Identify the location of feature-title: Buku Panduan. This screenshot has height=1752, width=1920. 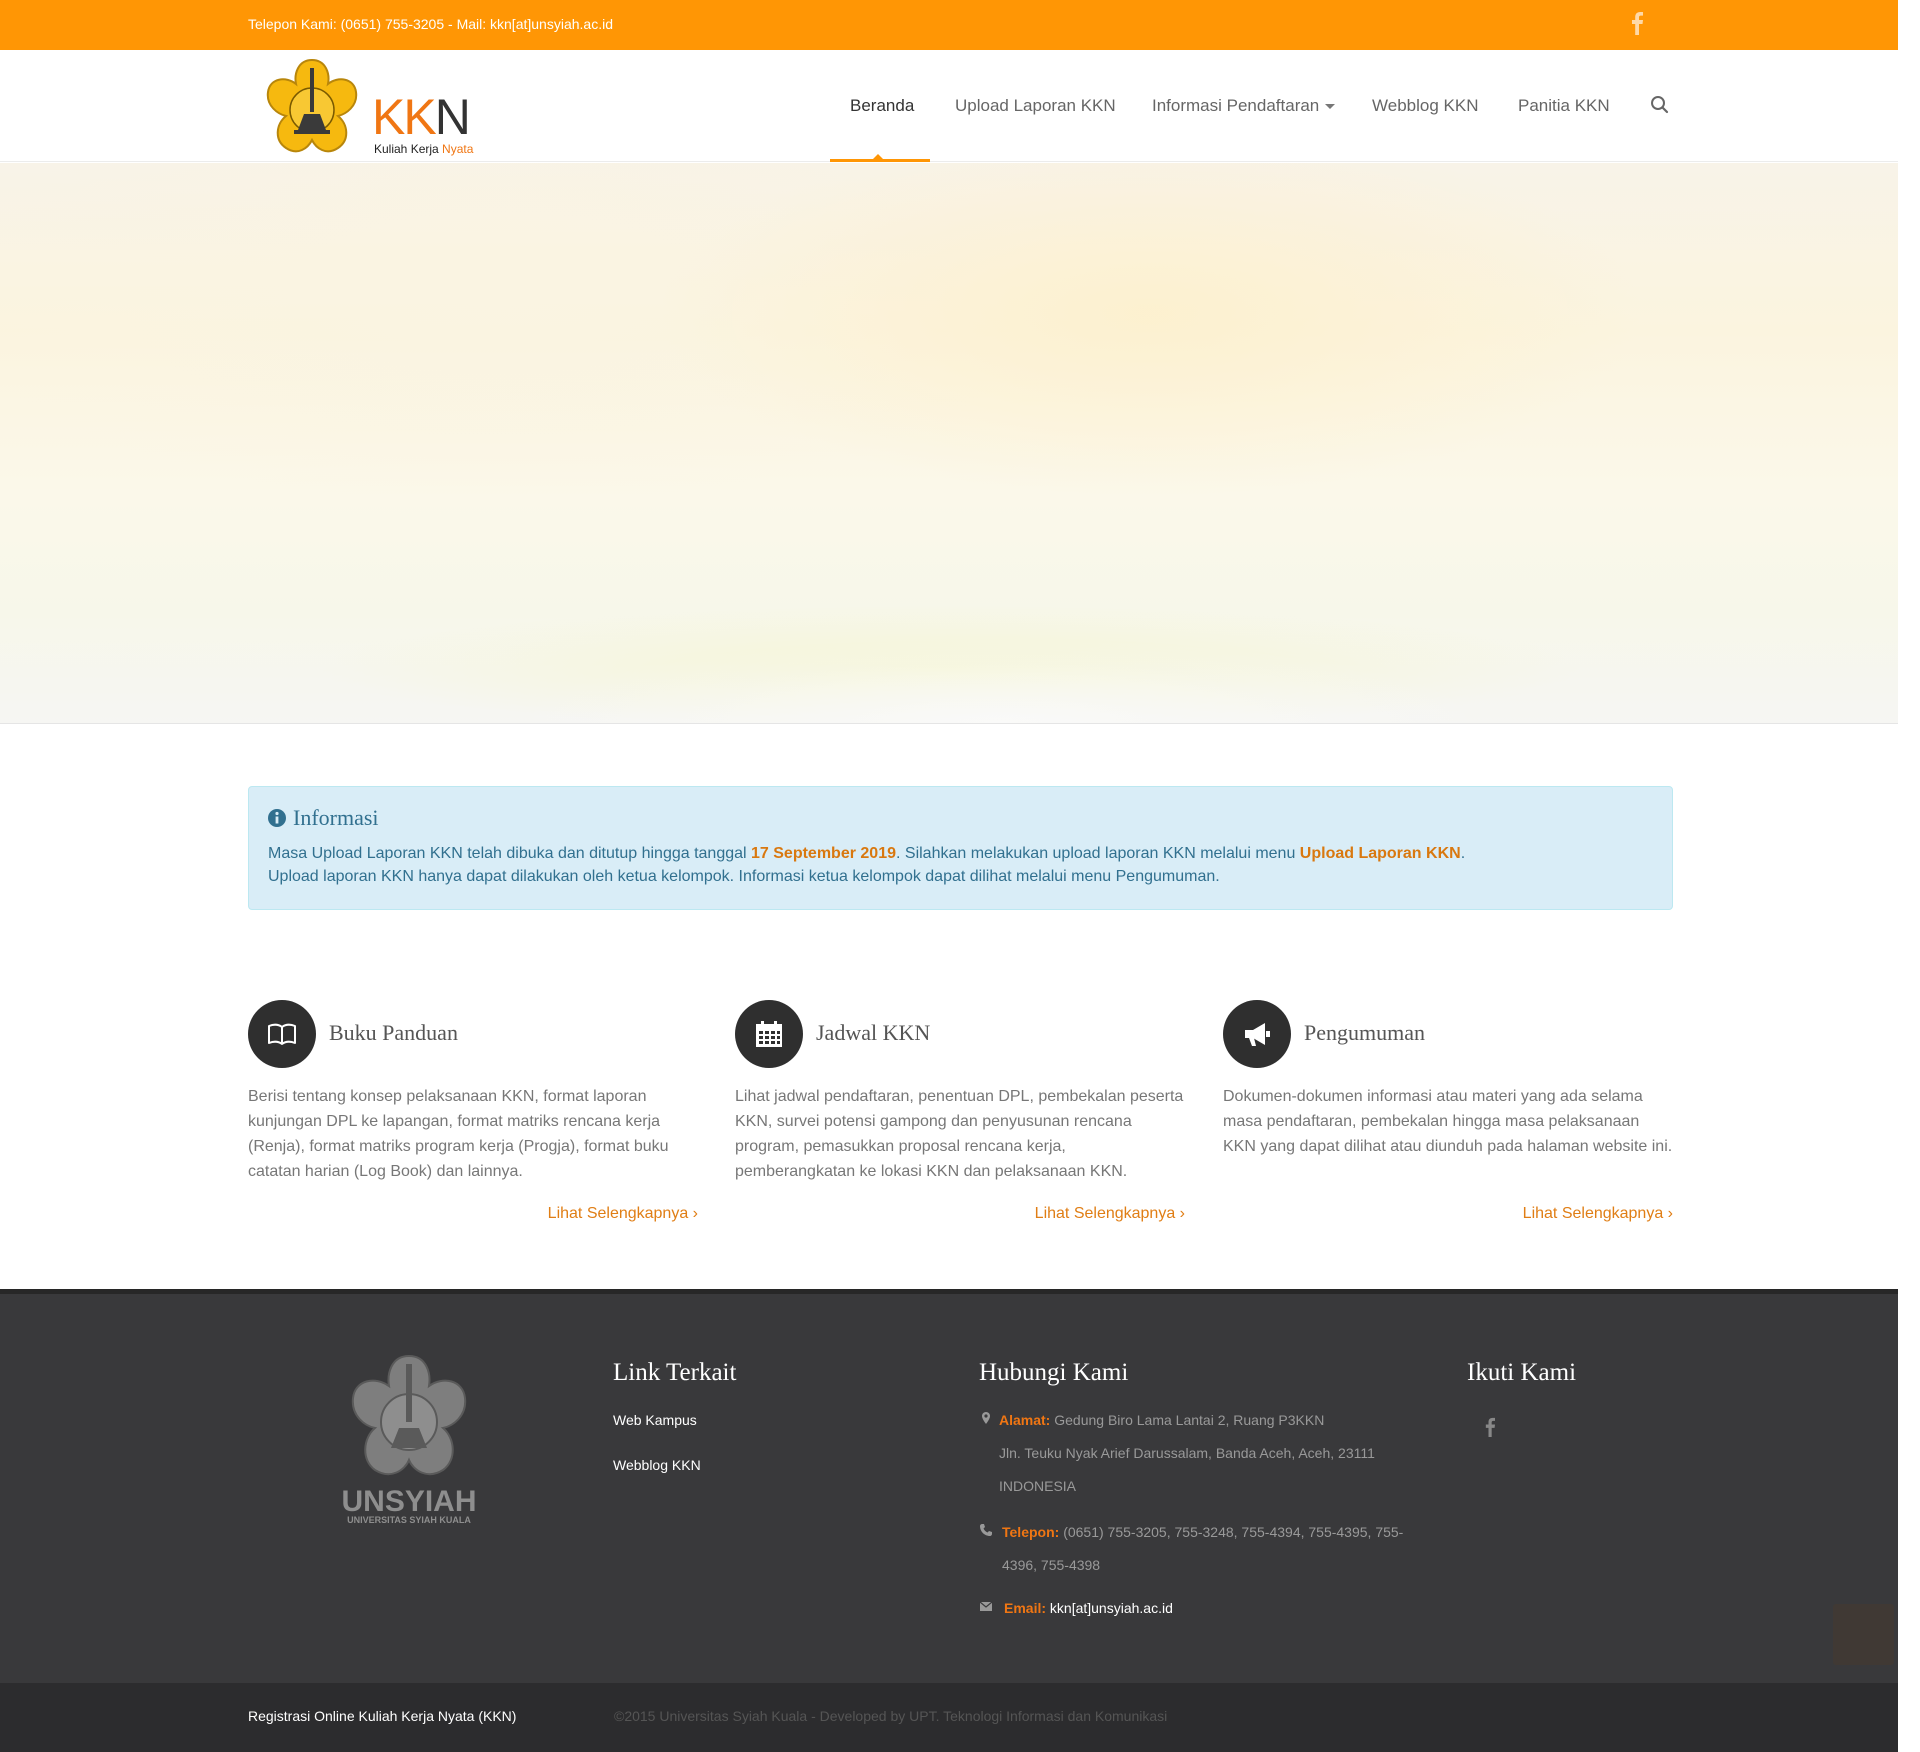
(393, 1032).